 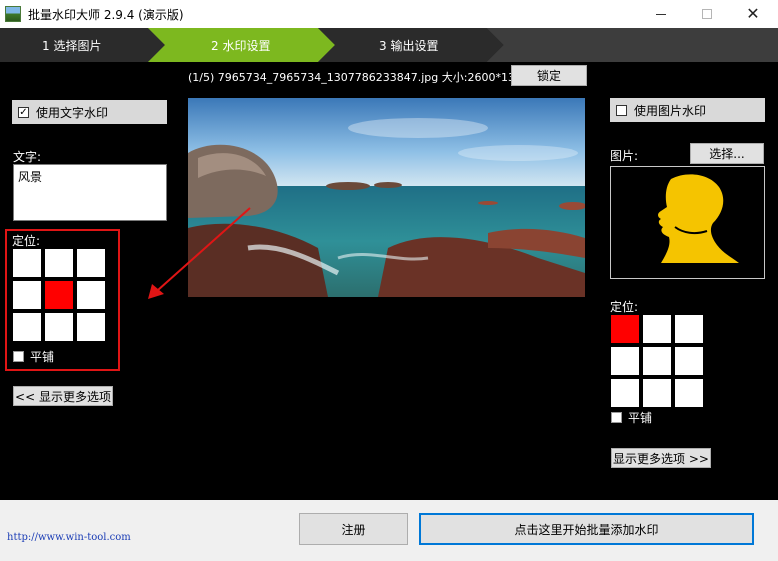 I want to click on text-pos-cell-bottom-right, so click(x=91, y=327).